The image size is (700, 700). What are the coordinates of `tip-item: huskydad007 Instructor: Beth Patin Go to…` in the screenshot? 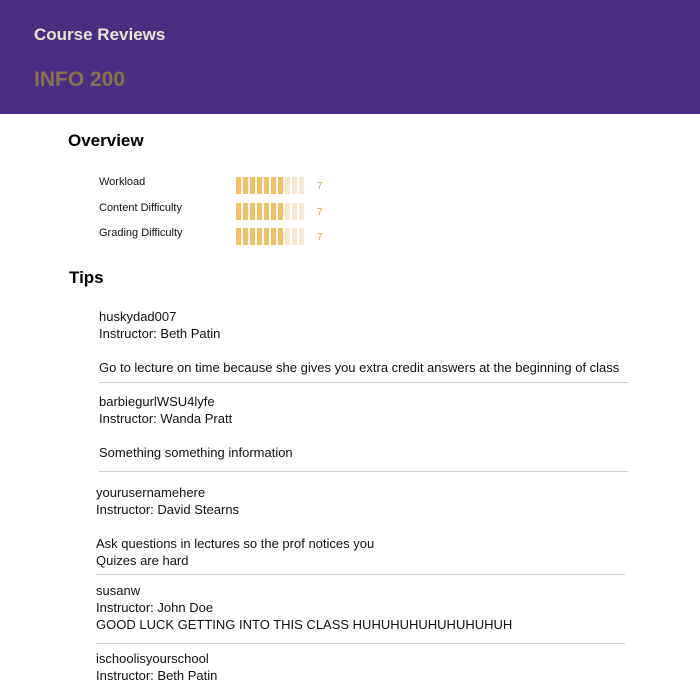 It's located at (359, 342).